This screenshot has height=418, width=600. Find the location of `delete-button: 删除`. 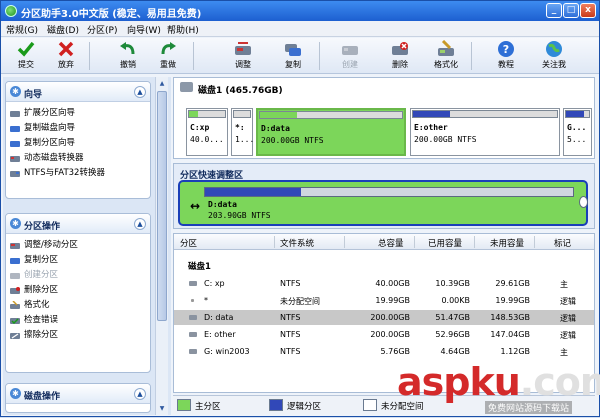

delete-button: 删除 is located at coordinates (400, 56).